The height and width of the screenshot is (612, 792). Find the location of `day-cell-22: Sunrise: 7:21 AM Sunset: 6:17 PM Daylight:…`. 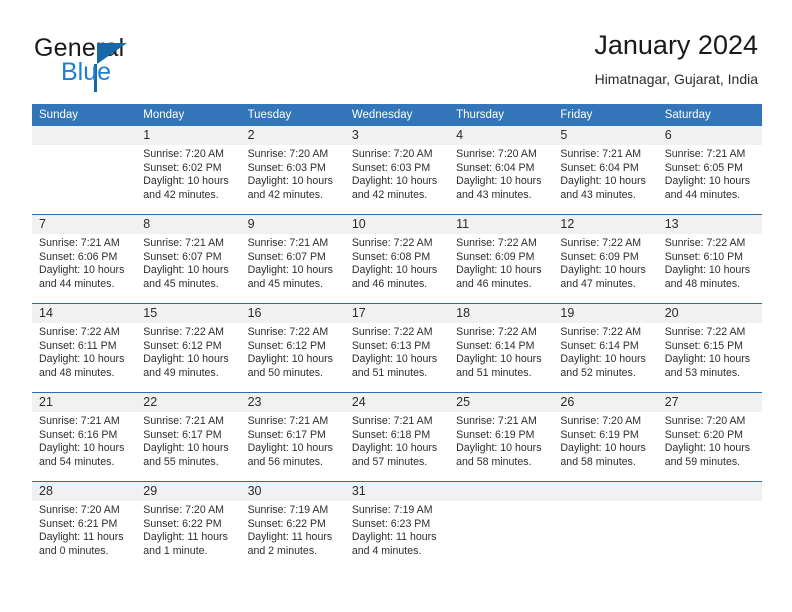

day-cell-22: Sunrise: 7:21 AM Sunset: 6:17 PM Daylight:… is located at coordinates (188, 446).